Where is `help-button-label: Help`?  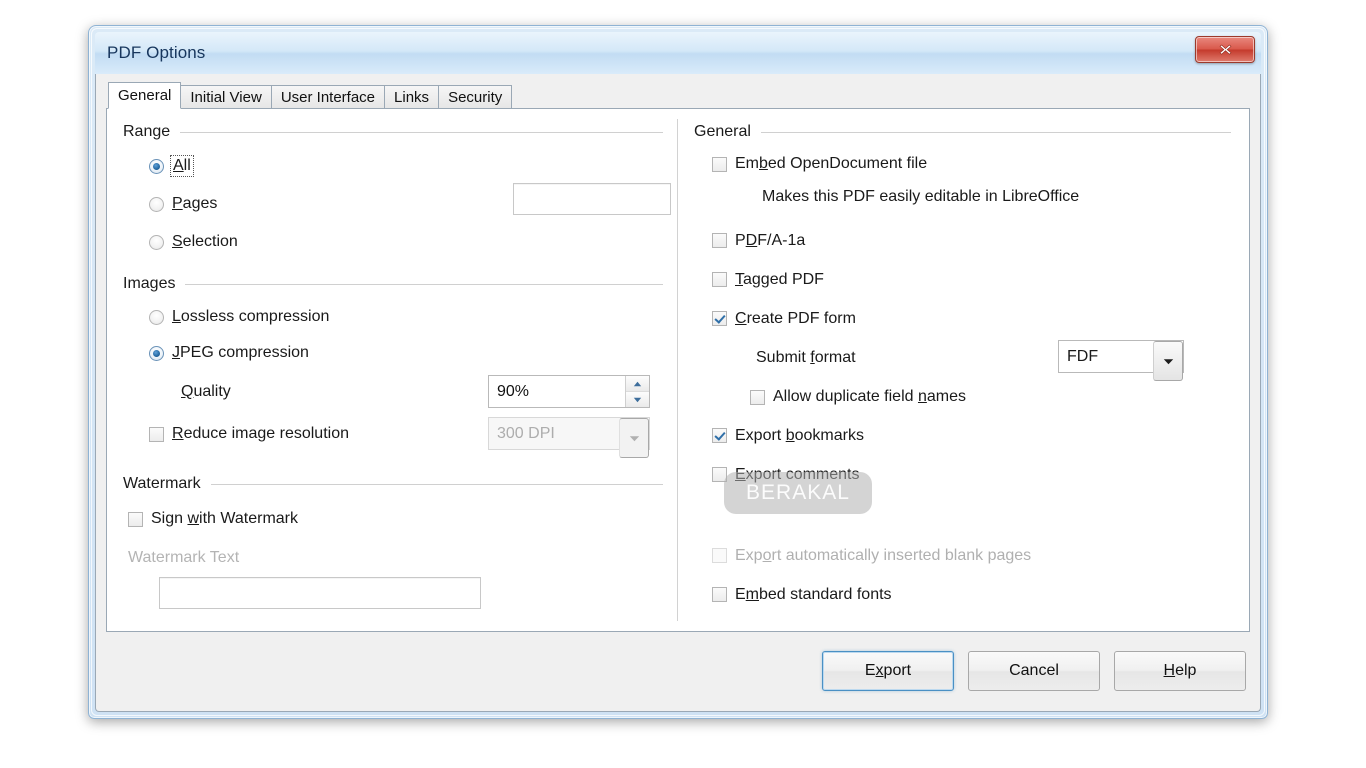 help-button-label: Help is located at coordinates (1180, 670).